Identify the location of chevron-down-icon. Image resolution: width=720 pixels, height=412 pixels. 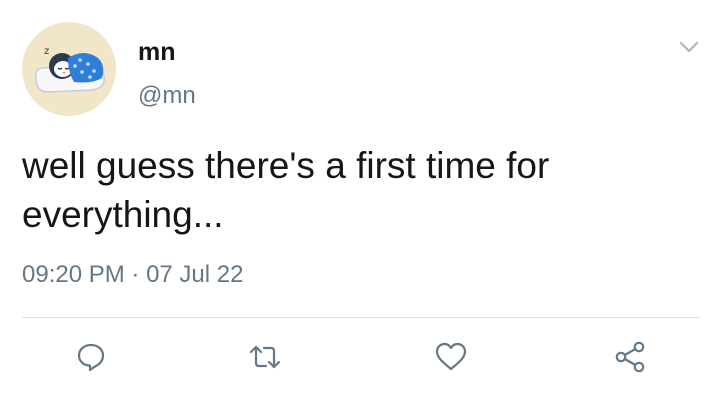
(689, 47).